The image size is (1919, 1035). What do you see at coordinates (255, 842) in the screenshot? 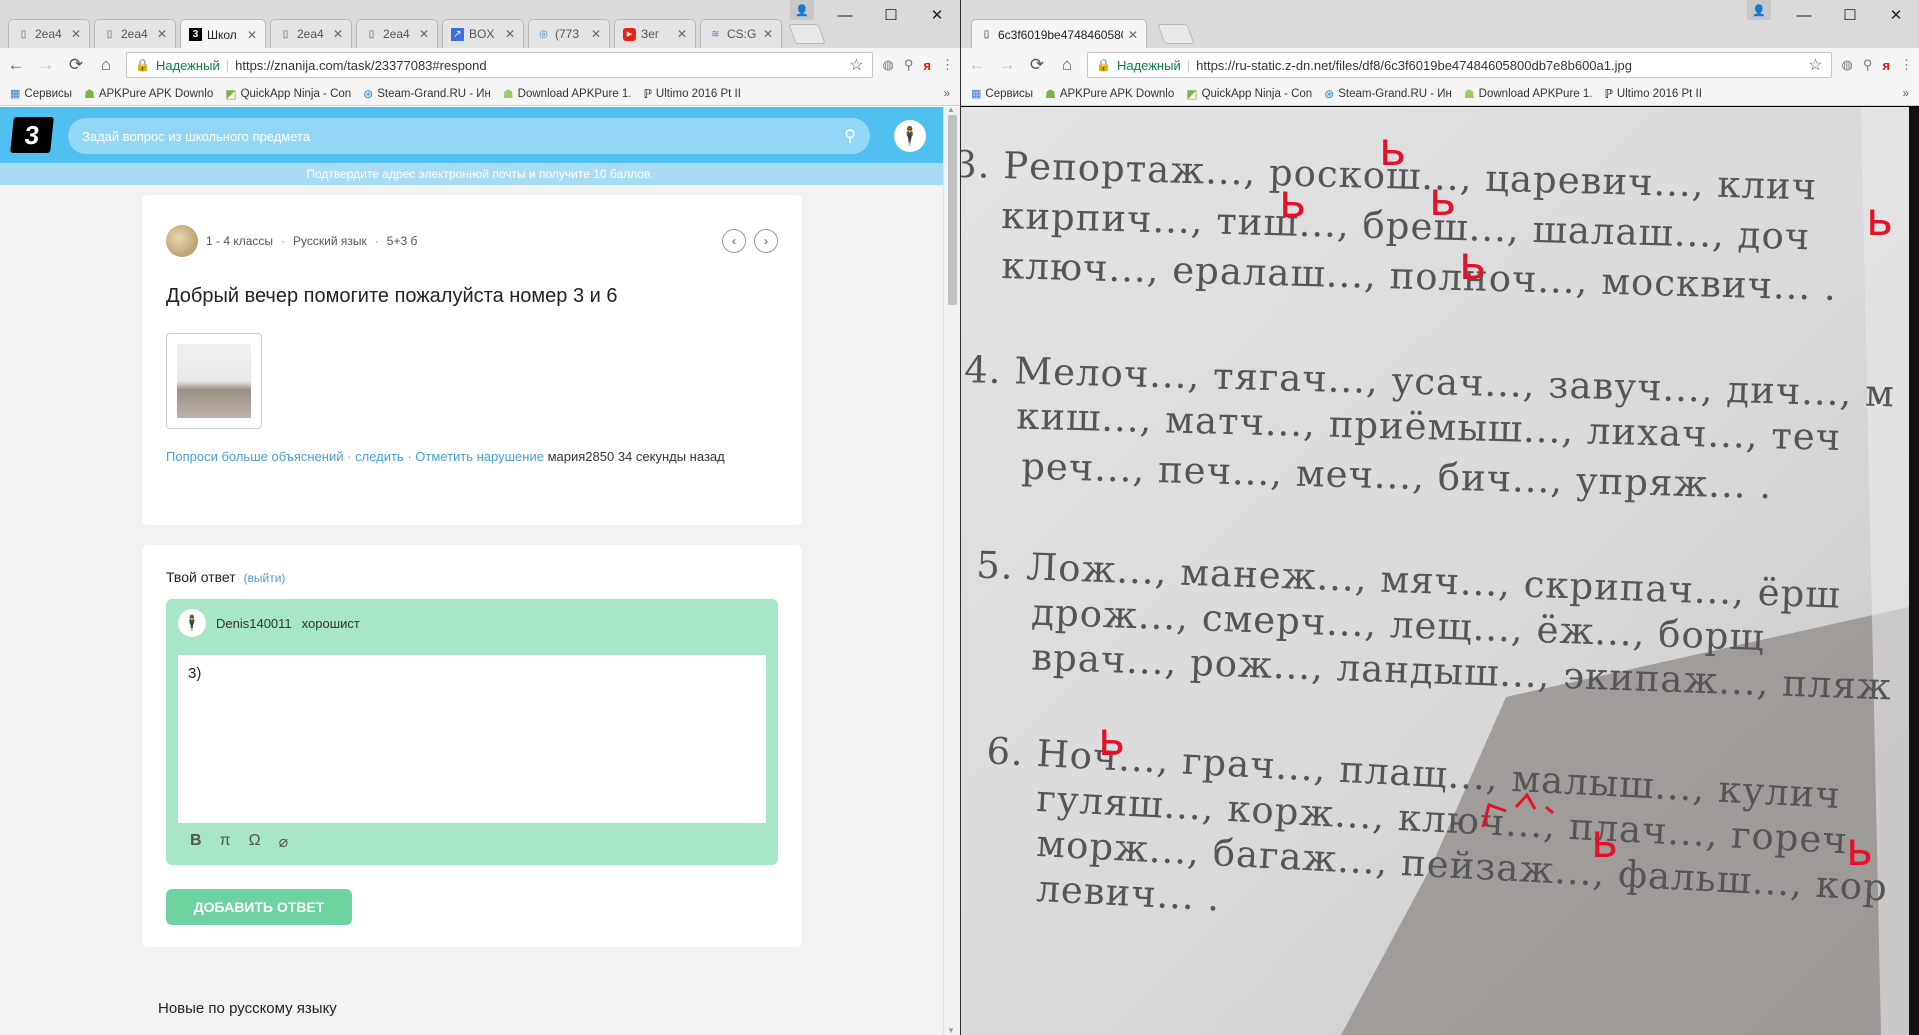
I see `omega-icon: Ω` at bounding box center [255, 842].